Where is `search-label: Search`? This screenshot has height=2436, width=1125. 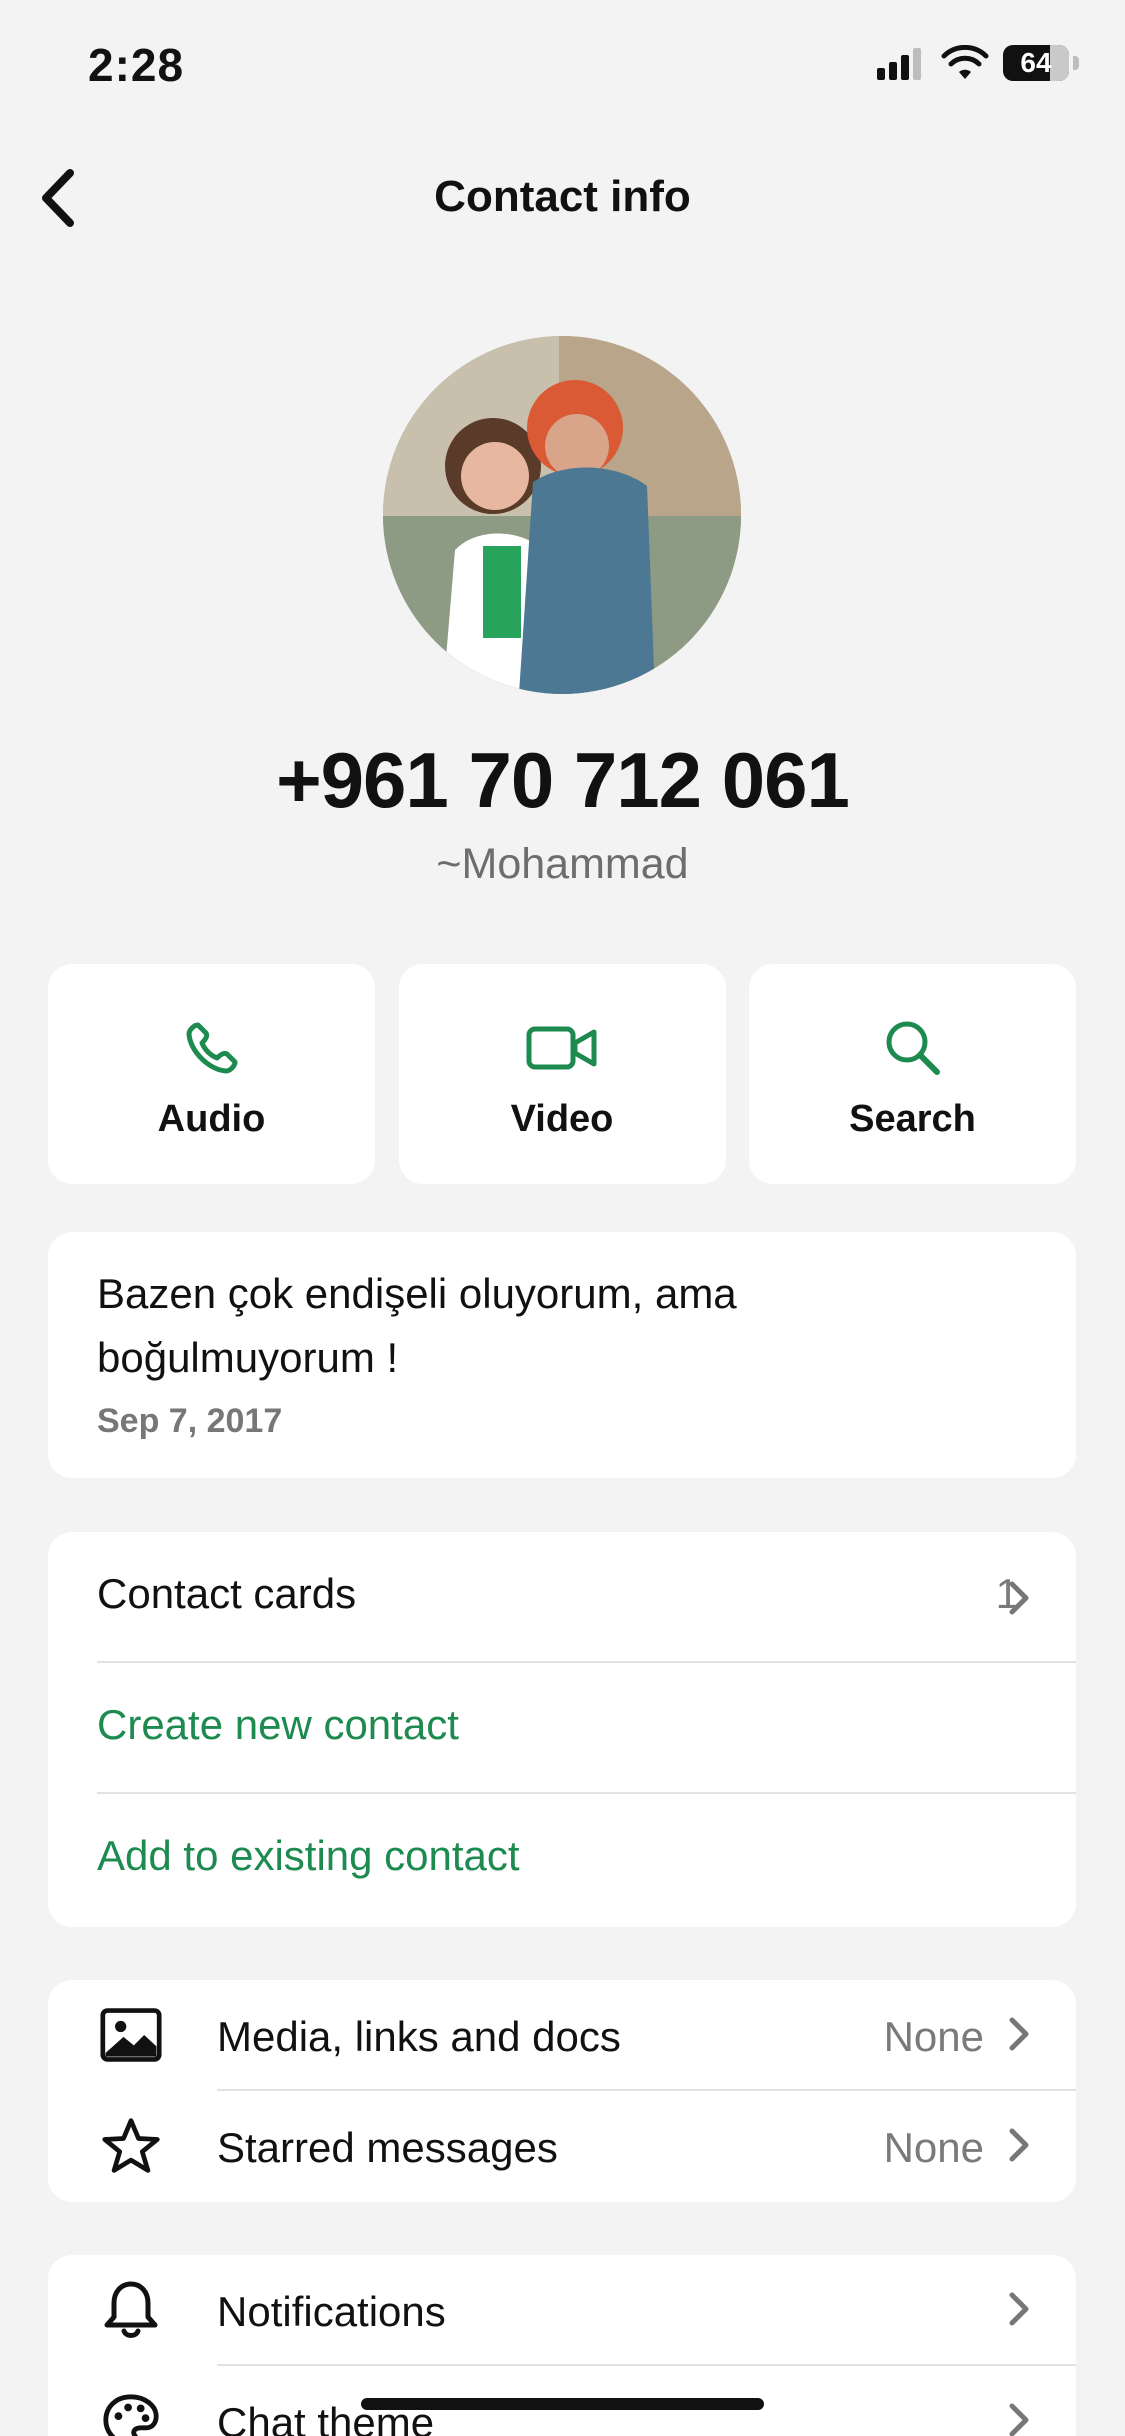
search-label: Search is located at coordinates (912, 1119).